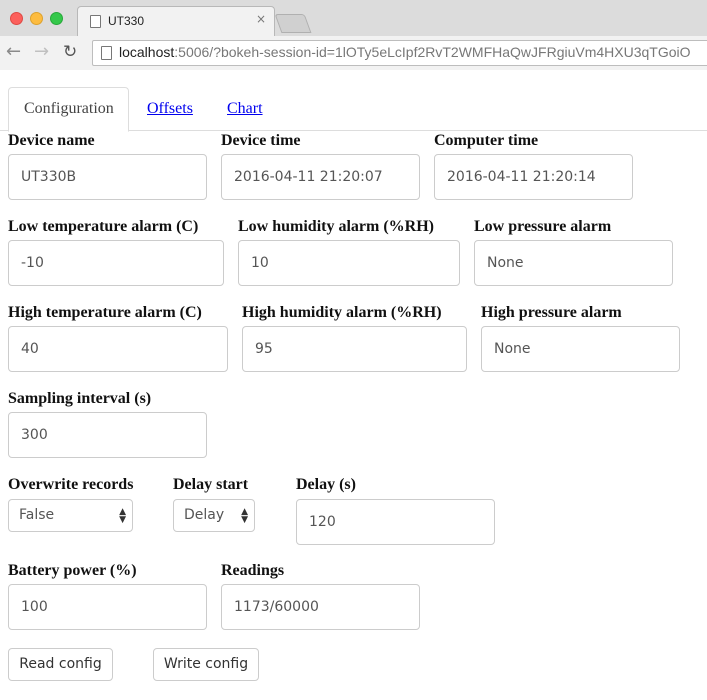 The image size is (707, 700). I want to click on overwrite-records-value: False, so click(37, 515).